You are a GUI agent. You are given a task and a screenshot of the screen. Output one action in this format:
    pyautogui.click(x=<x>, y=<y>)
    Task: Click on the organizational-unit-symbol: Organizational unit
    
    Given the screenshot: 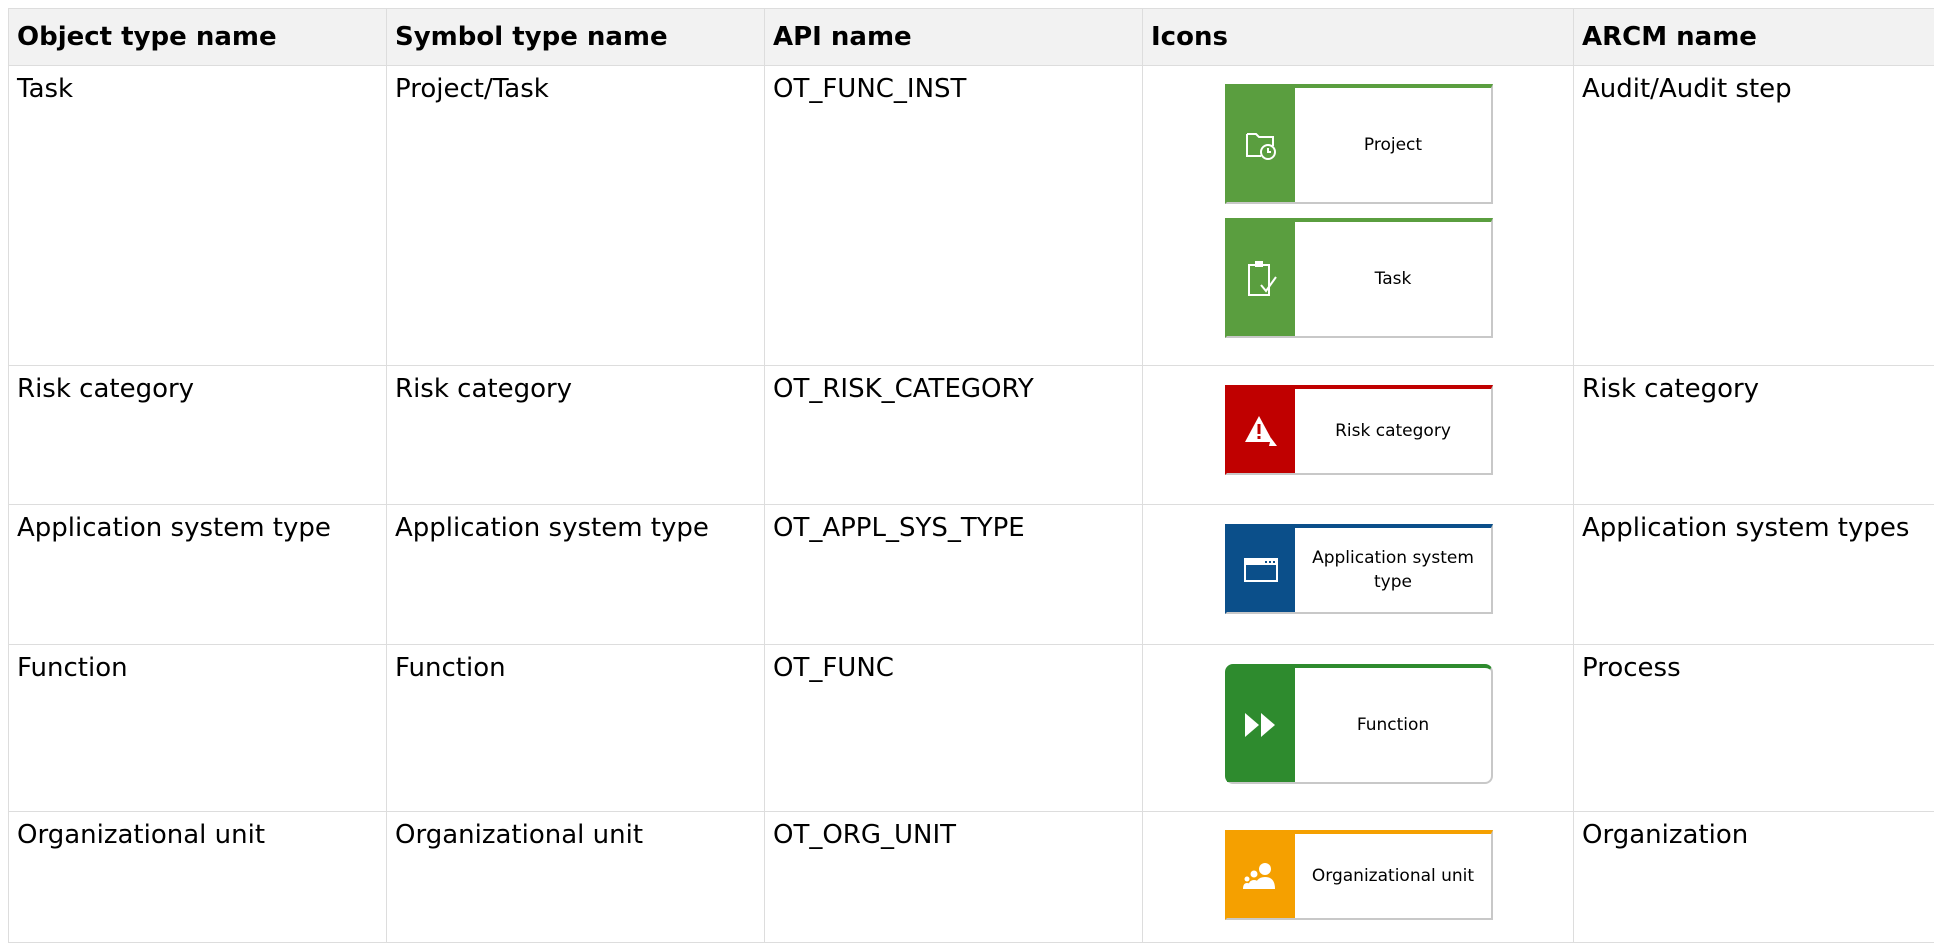 What is the action you would take?
    pyautogui.click(x=1359, y=875)
    